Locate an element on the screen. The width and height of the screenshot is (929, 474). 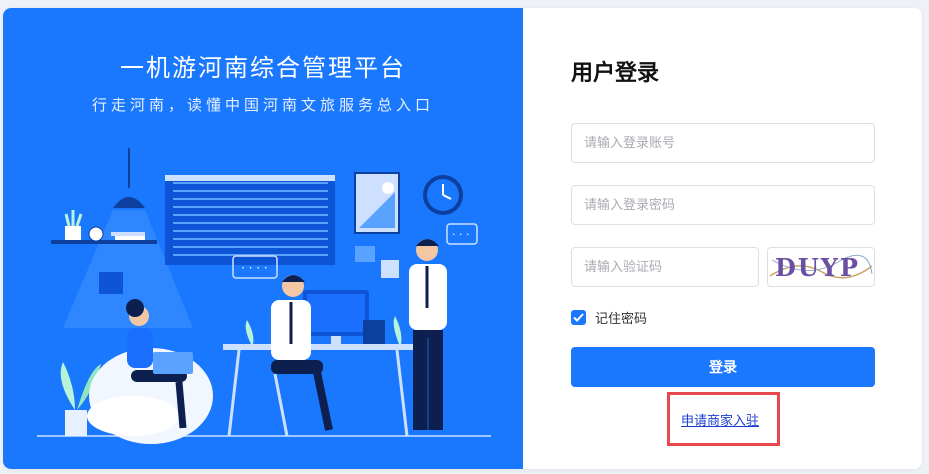
remember-checkbox is located at coordinates (578, 317).